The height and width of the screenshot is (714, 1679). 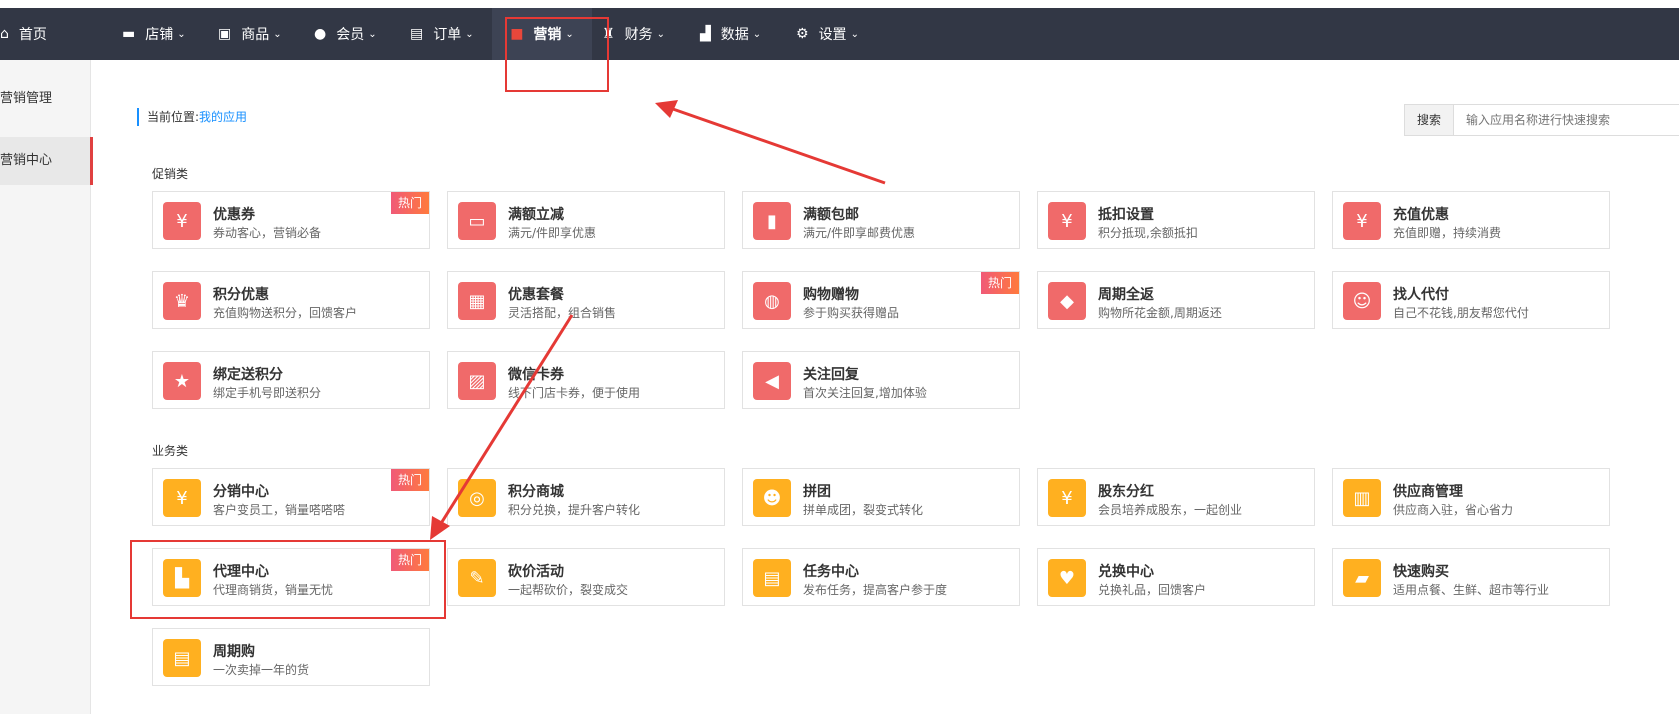 I want to click on app-card: ▨ 微信卡券 线下门店卡券，便于使用, so click(x=586, y=380).